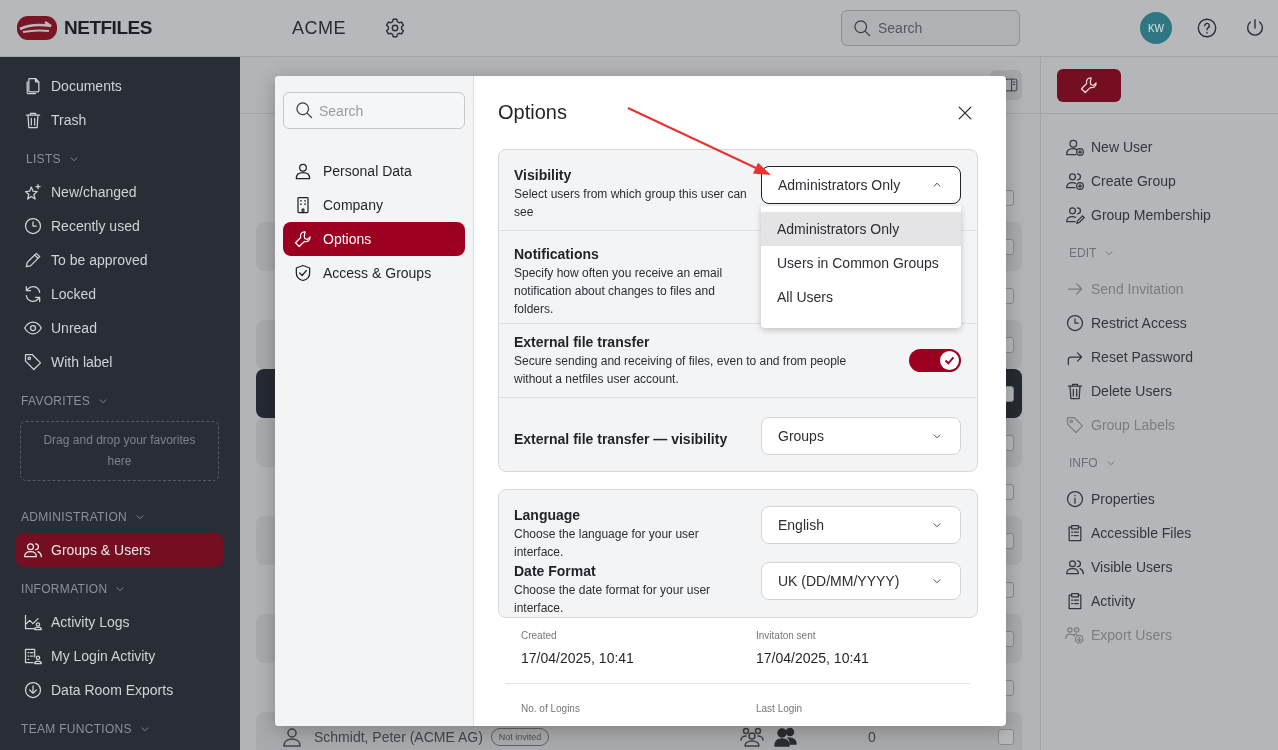 The width and height of the screenshot is (1278, 750). What do you see at coordinates (872, 736) in the screenshot?
I see `login-count: 0` at bounding box center [872, 736].